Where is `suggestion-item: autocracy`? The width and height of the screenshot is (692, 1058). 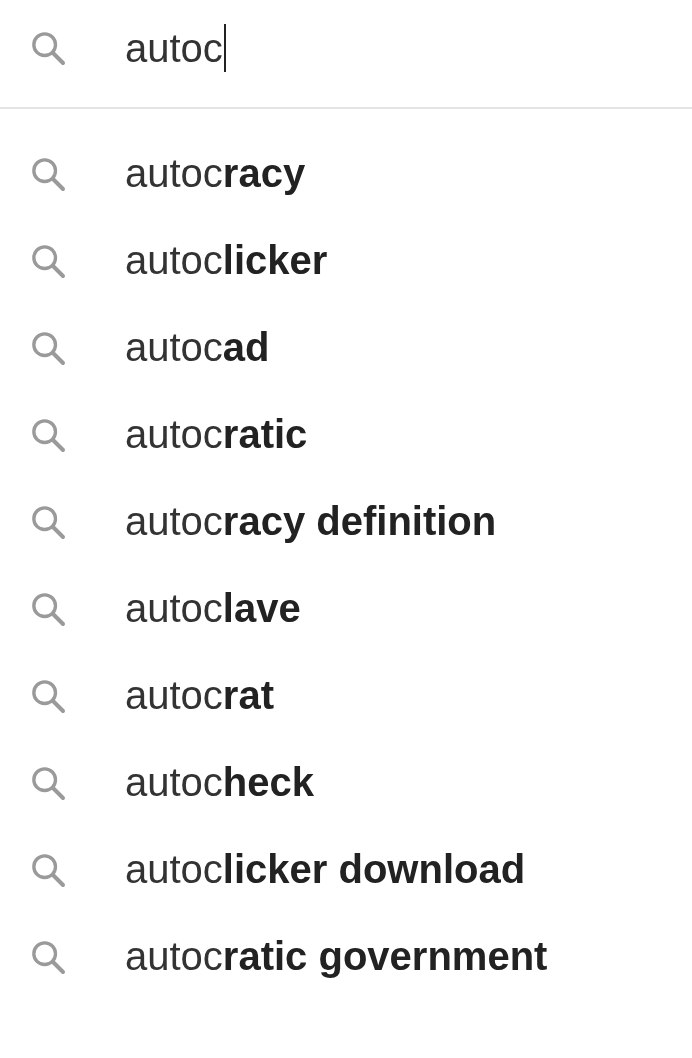 suggestion-item: autocracy is located at coordinates (215, 173).